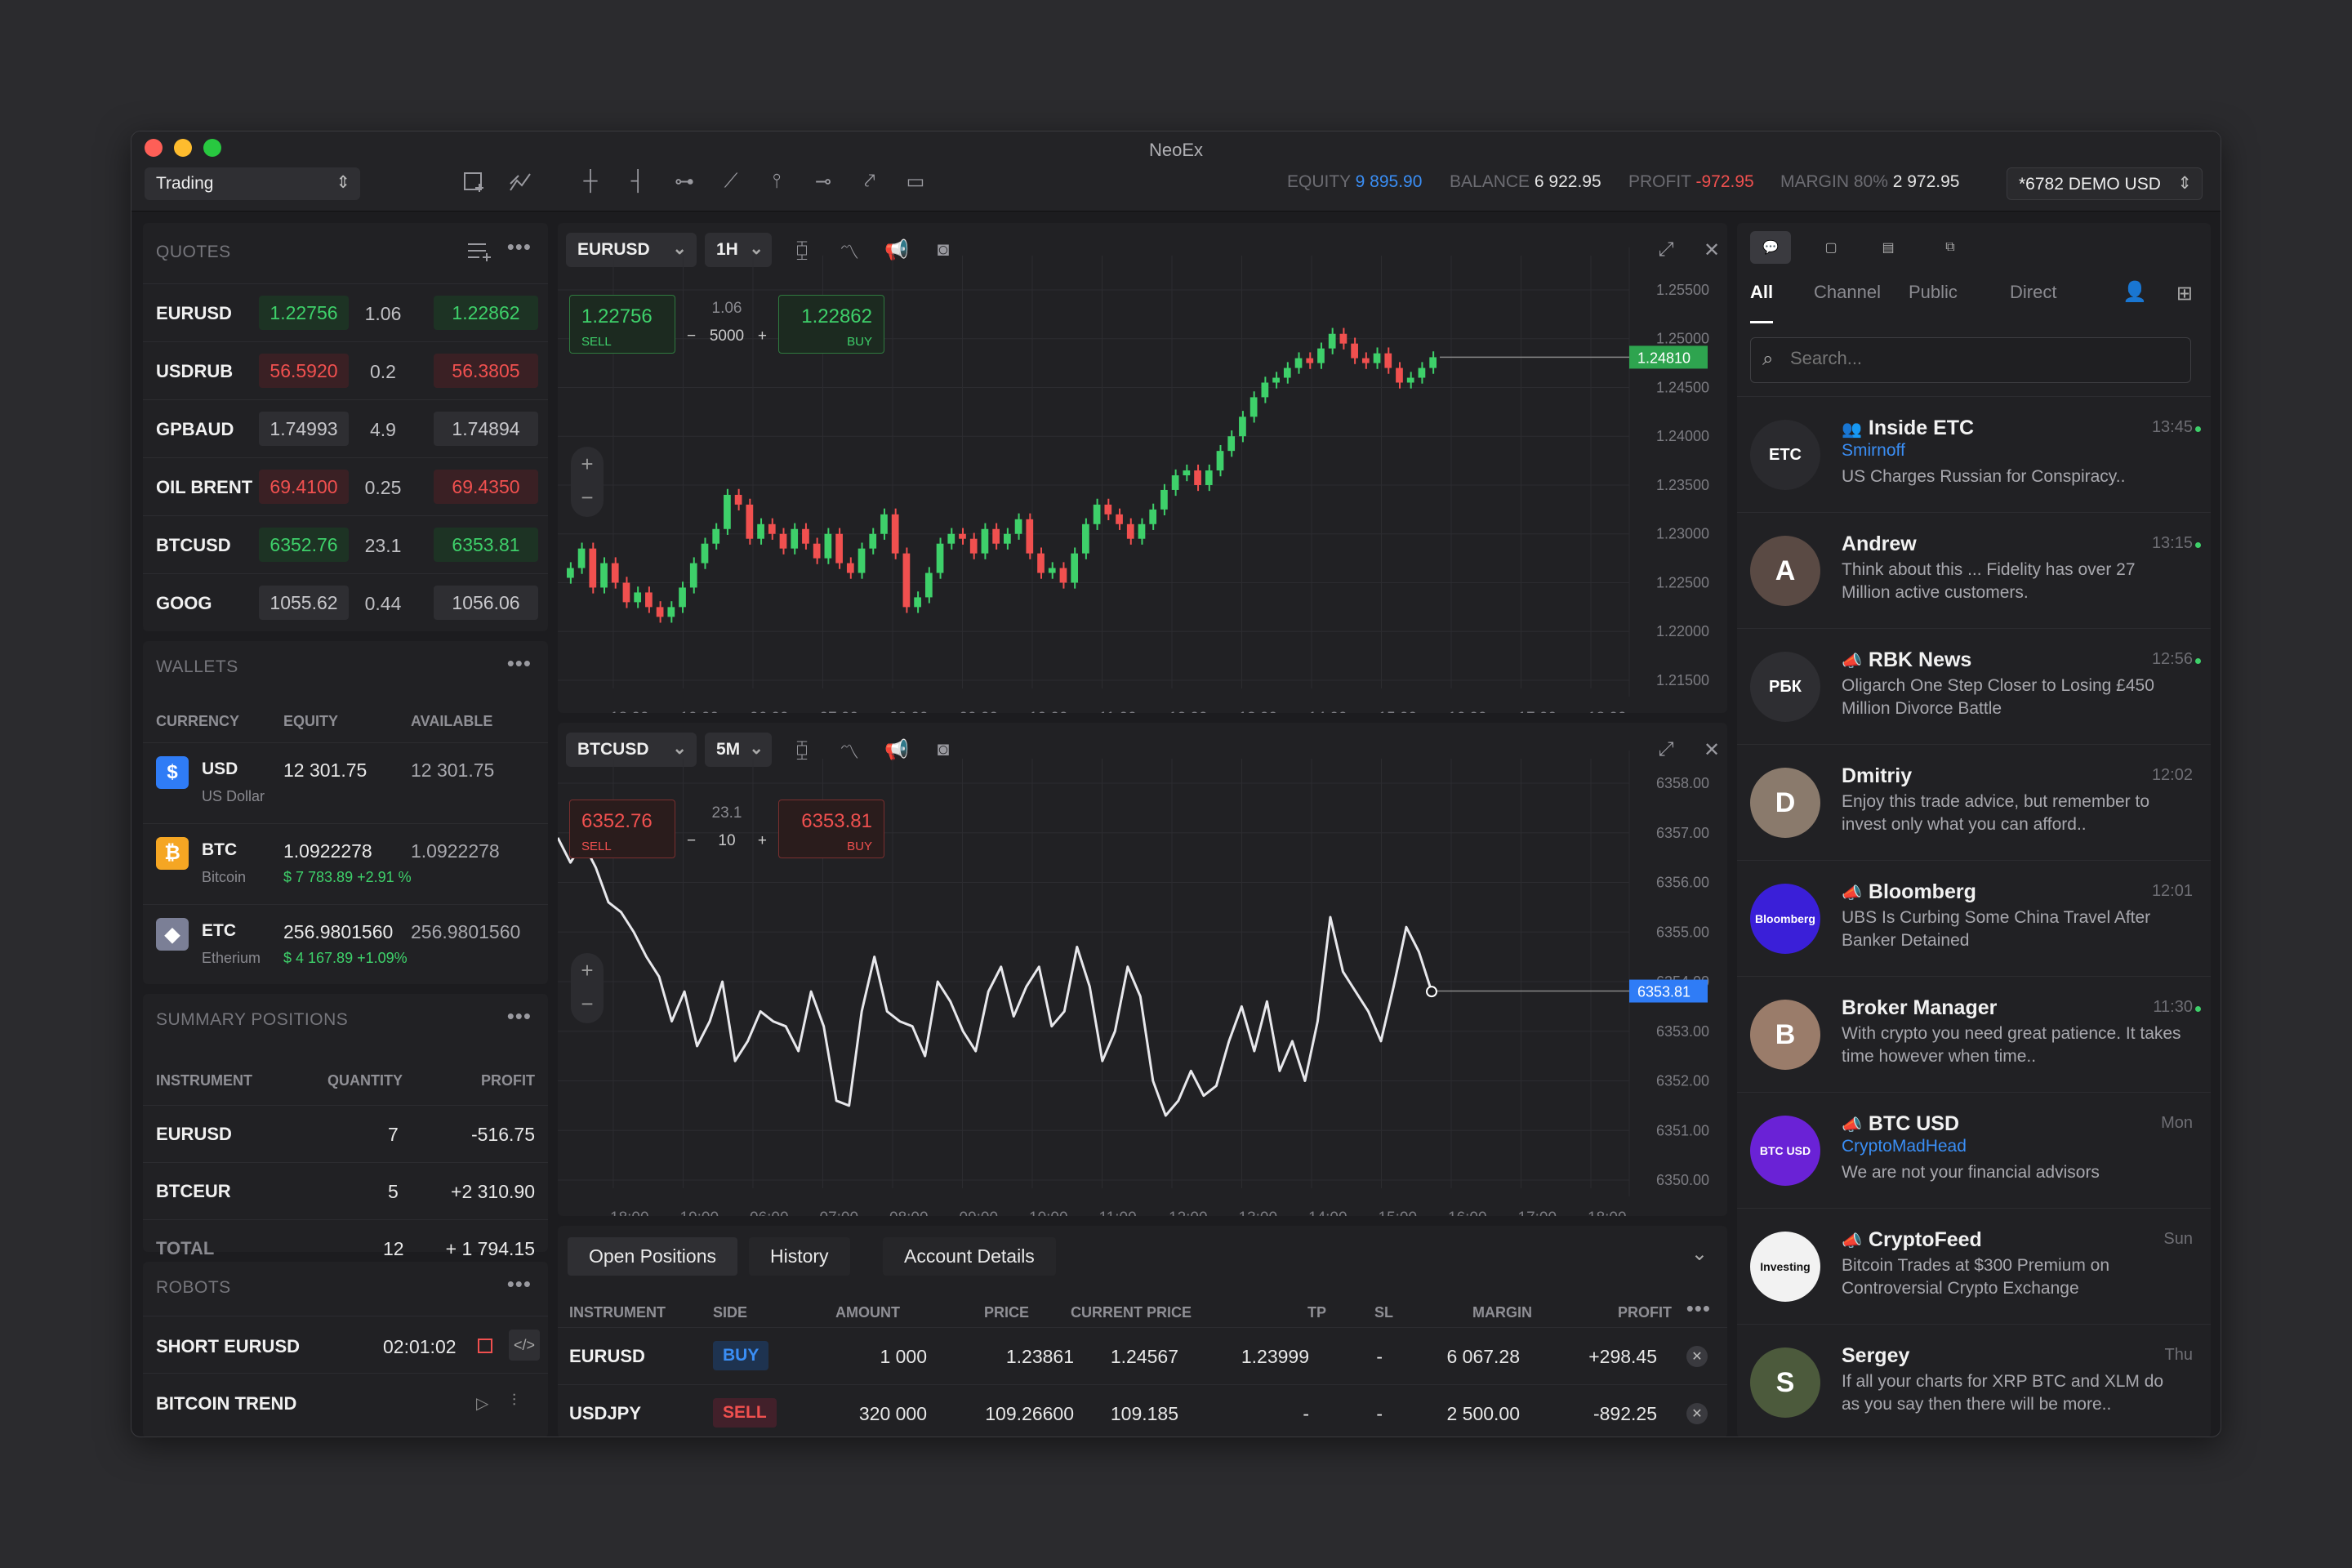 Image resolution: width=2352 pixels, height=1568 pixels. I want to click on new-chat-icon: ⊞, so click(2184, 293).